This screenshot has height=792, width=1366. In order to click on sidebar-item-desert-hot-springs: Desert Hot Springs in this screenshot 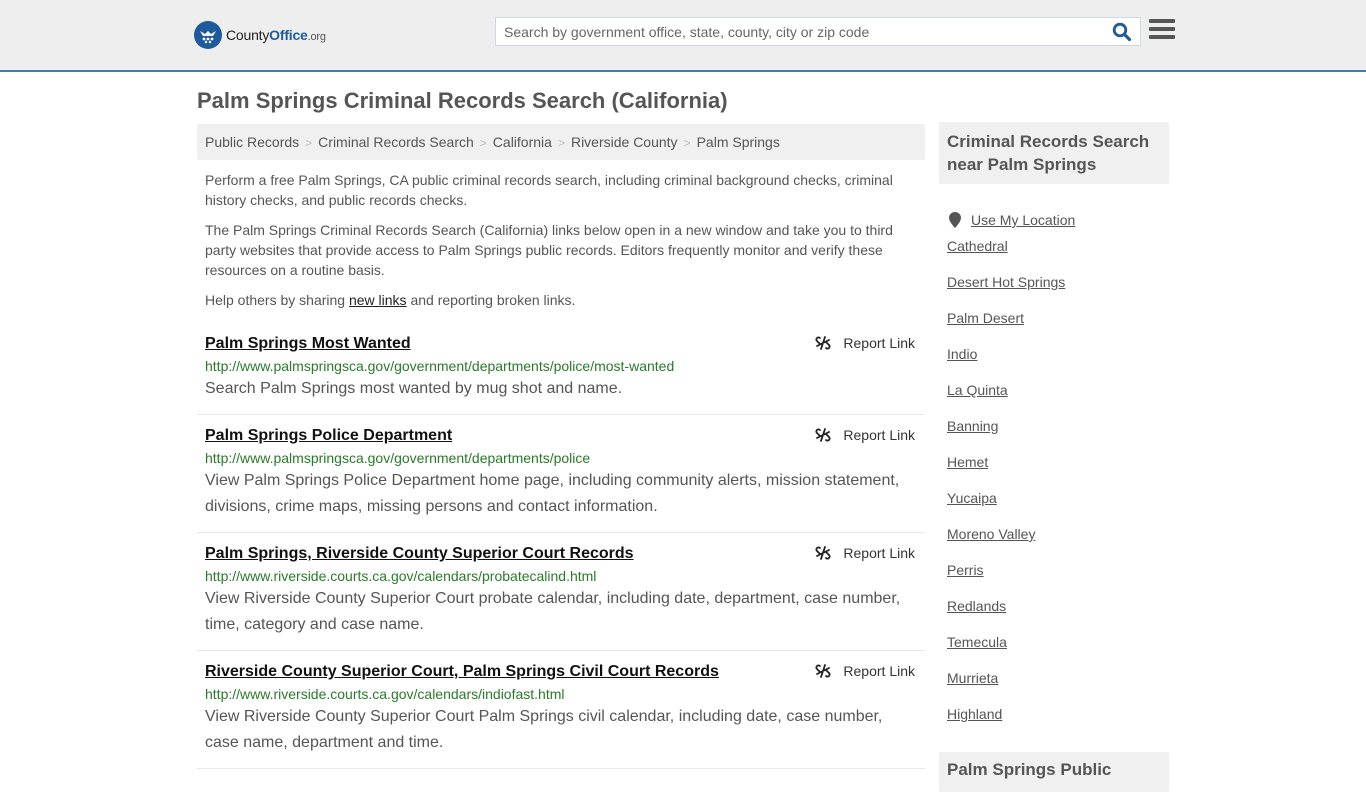, I will do `click(1054, 292)`.